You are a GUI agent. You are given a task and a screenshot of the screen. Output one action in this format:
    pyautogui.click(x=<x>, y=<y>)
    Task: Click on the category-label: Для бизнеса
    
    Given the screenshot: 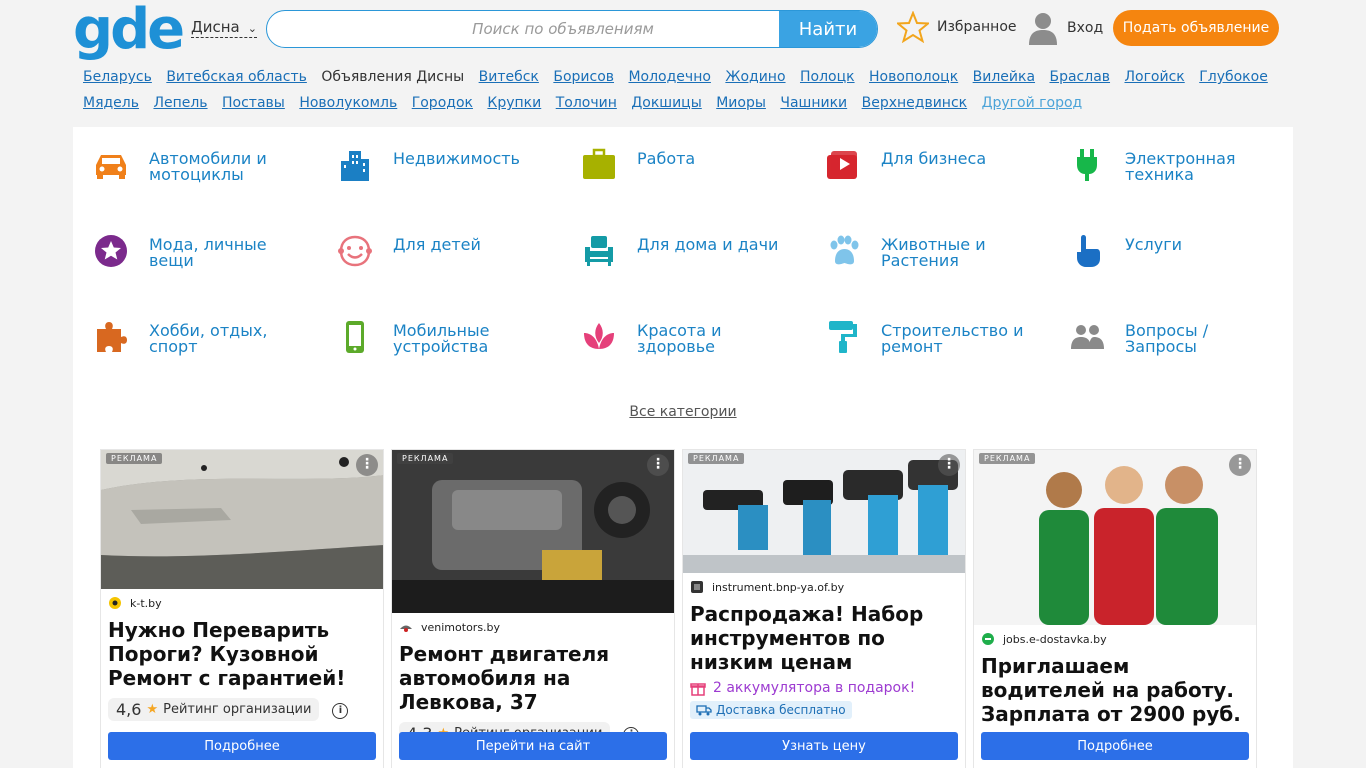 What is the action you would take?
    pyautogui.click(x=934, y=158)
    